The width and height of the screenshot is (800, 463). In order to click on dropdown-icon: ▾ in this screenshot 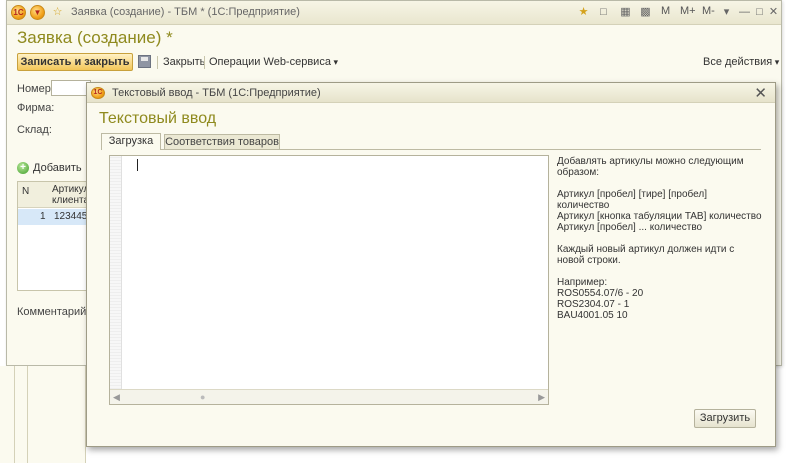, I will do `click(726, 12)`.